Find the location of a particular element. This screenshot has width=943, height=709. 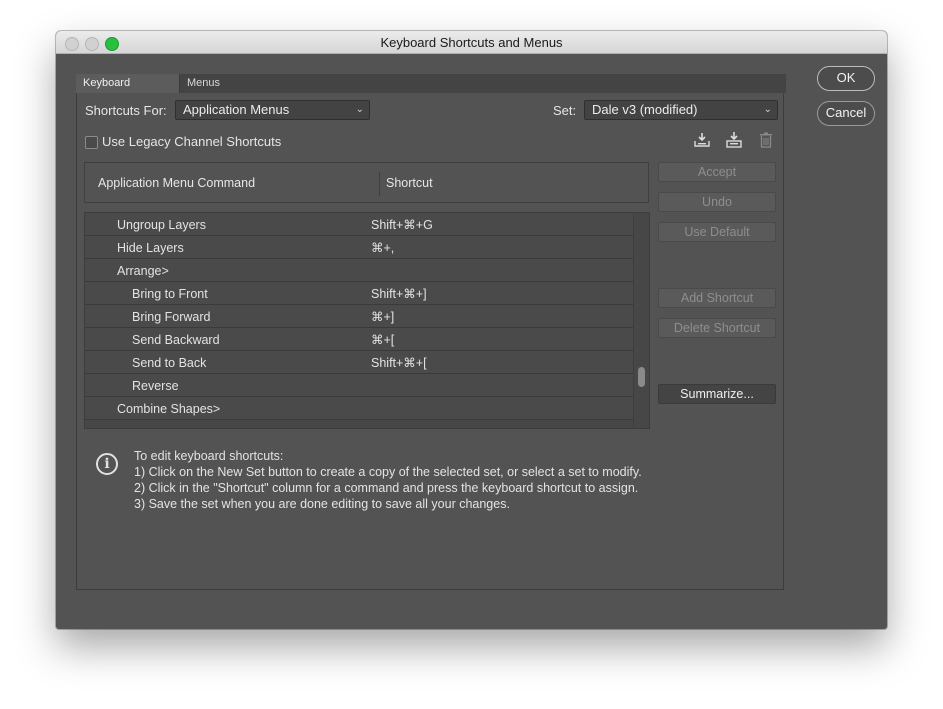

table-row: Bring to Front Shift+⌘+] is located at coordinates (359, 293).